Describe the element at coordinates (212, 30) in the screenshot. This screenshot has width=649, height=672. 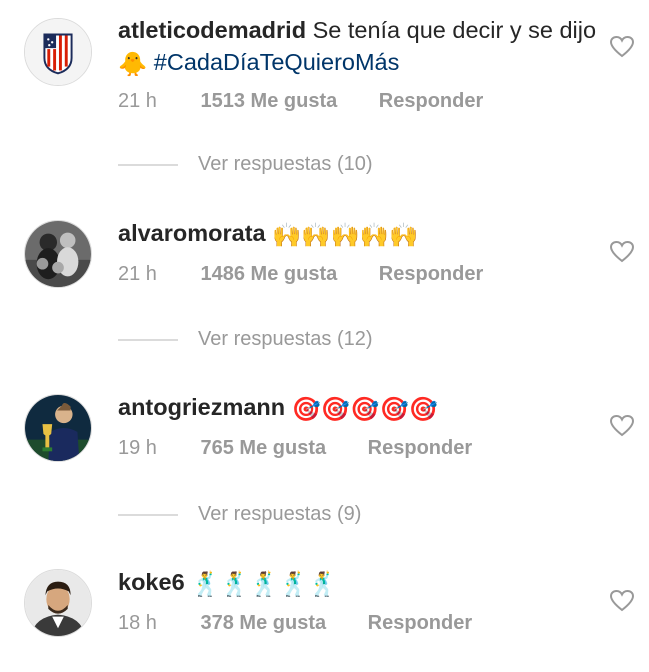
I see `comment-username: atleticodemadrid` at that location.